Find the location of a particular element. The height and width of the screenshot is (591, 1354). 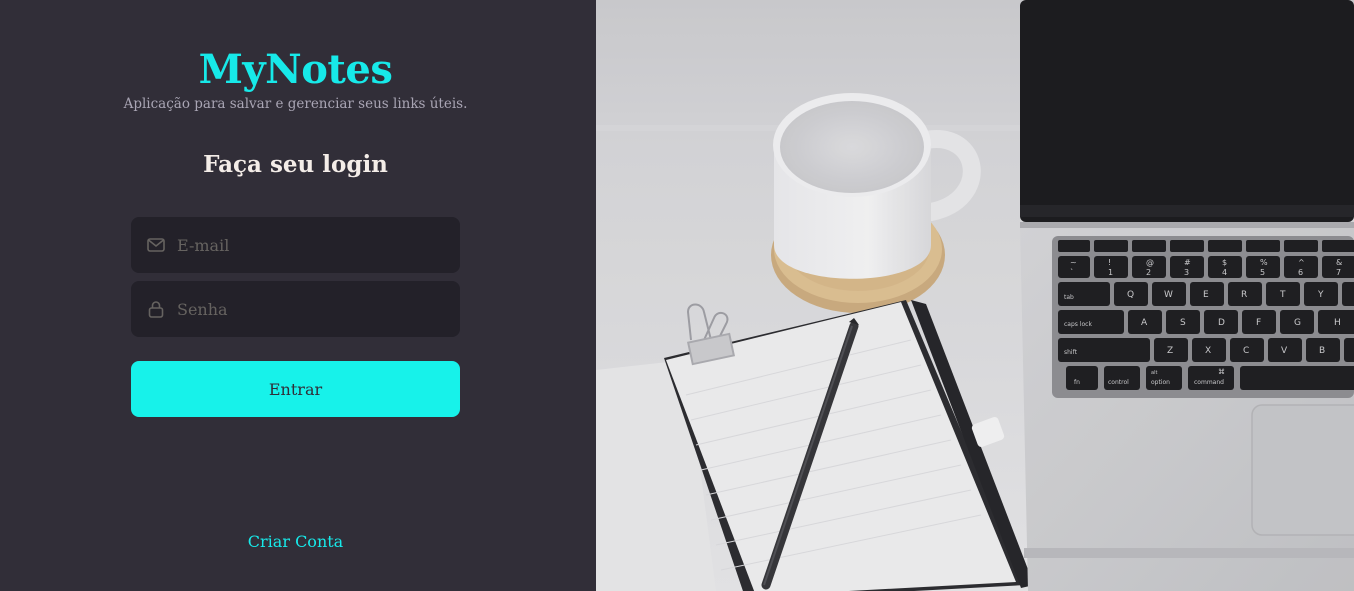

app-logo-title: MyNotes is located at coordinates (295, 69).